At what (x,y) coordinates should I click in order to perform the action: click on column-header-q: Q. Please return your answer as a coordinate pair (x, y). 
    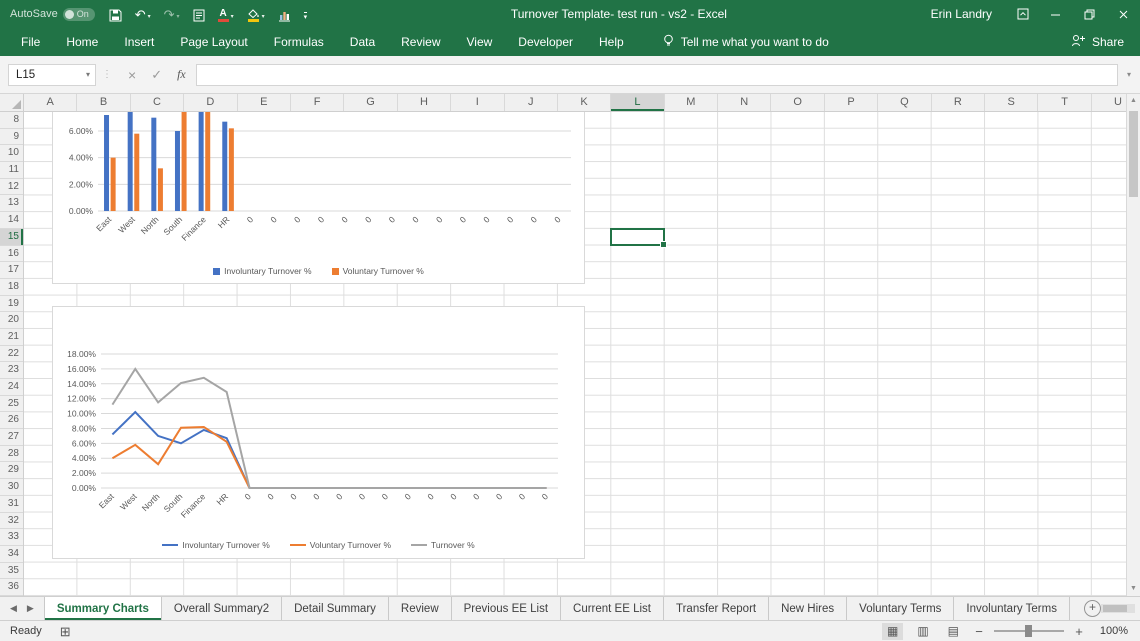
    Looking at the image, I should click on (905, 102).